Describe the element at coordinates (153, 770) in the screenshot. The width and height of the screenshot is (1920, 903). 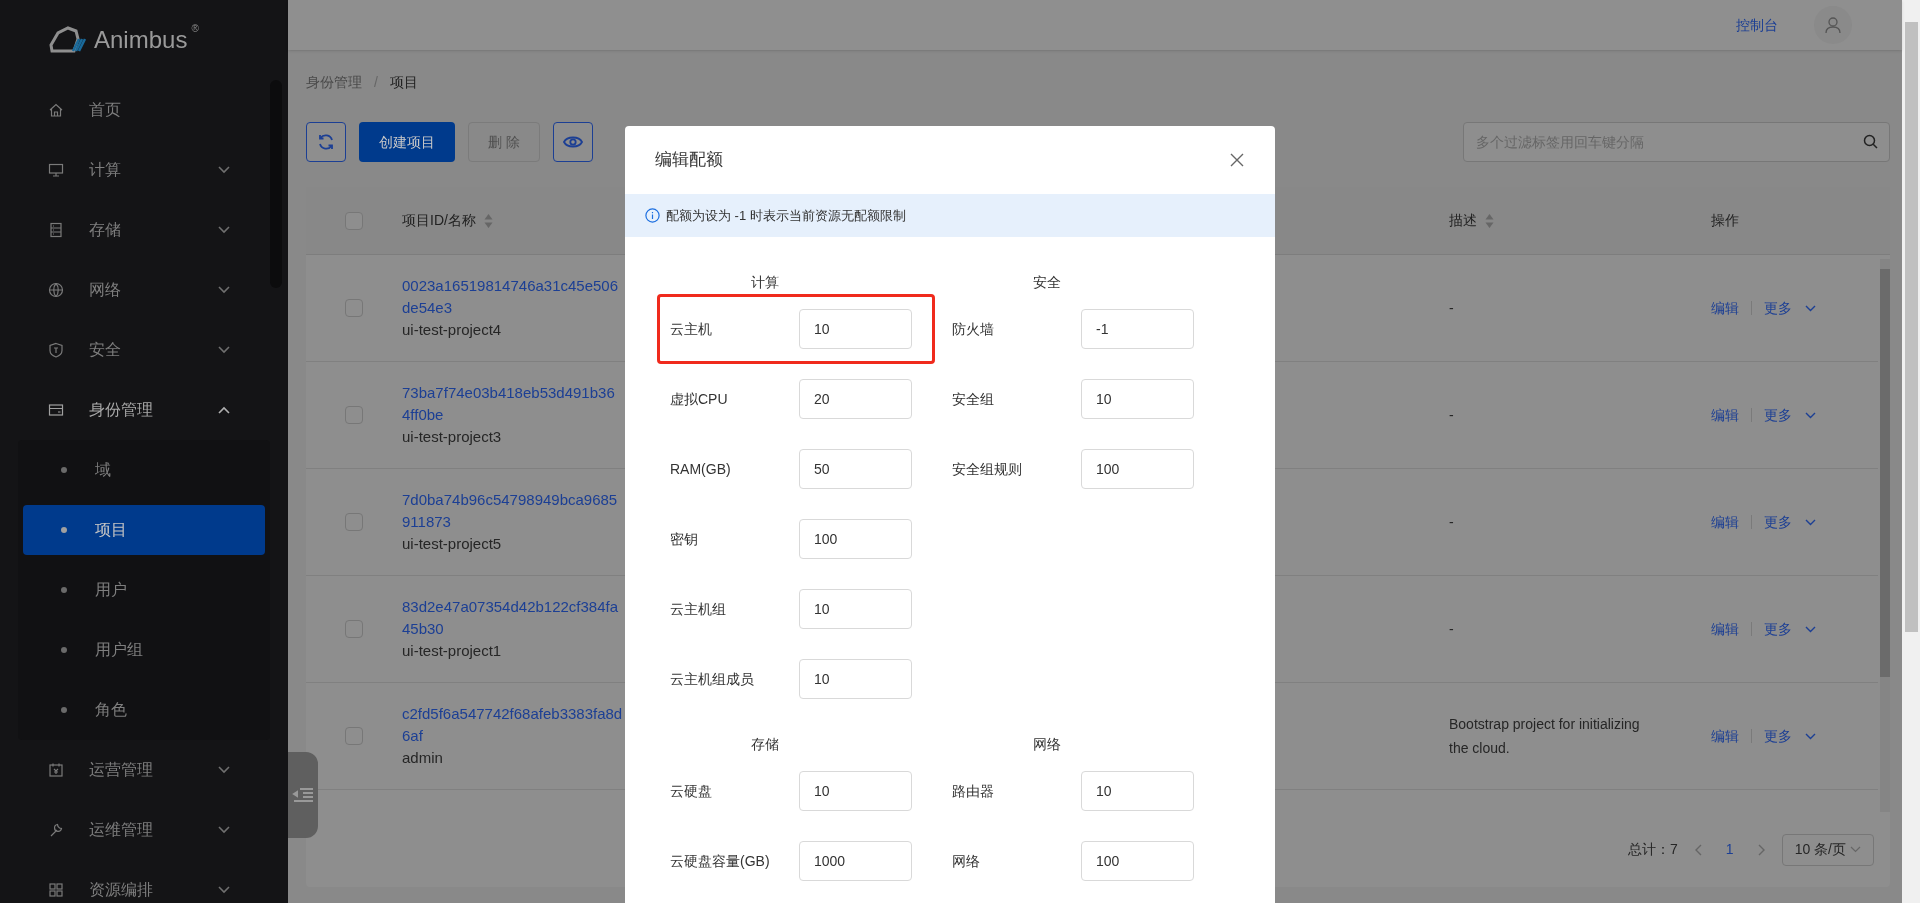
I see `menu-item: 运营管理` at that location.